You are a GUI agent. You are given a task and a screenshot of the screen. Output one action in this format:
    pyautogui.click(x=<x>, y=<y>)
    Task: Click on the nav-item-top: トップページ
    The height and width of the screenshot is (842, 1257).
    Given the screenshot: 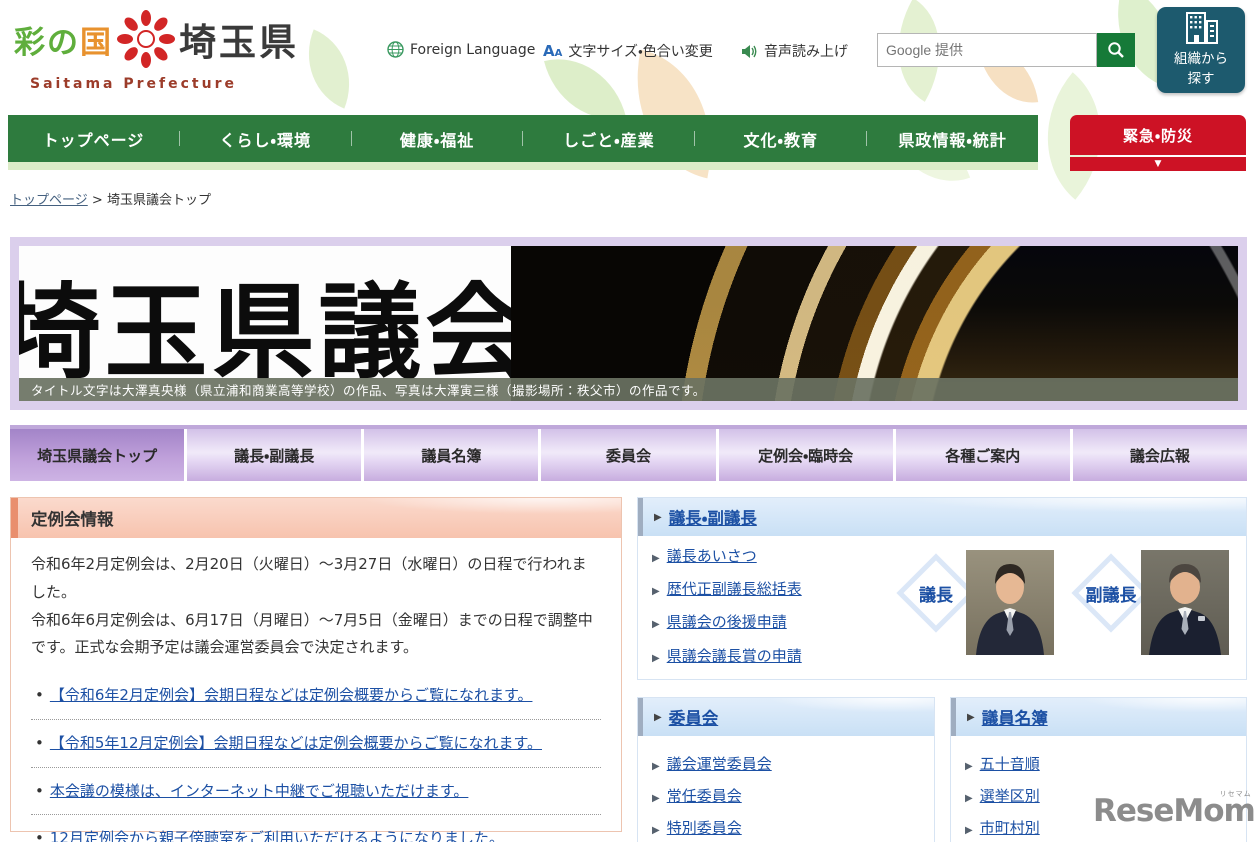 What is the action you would take?
    pyautogui.click(x=93, y=139)
    